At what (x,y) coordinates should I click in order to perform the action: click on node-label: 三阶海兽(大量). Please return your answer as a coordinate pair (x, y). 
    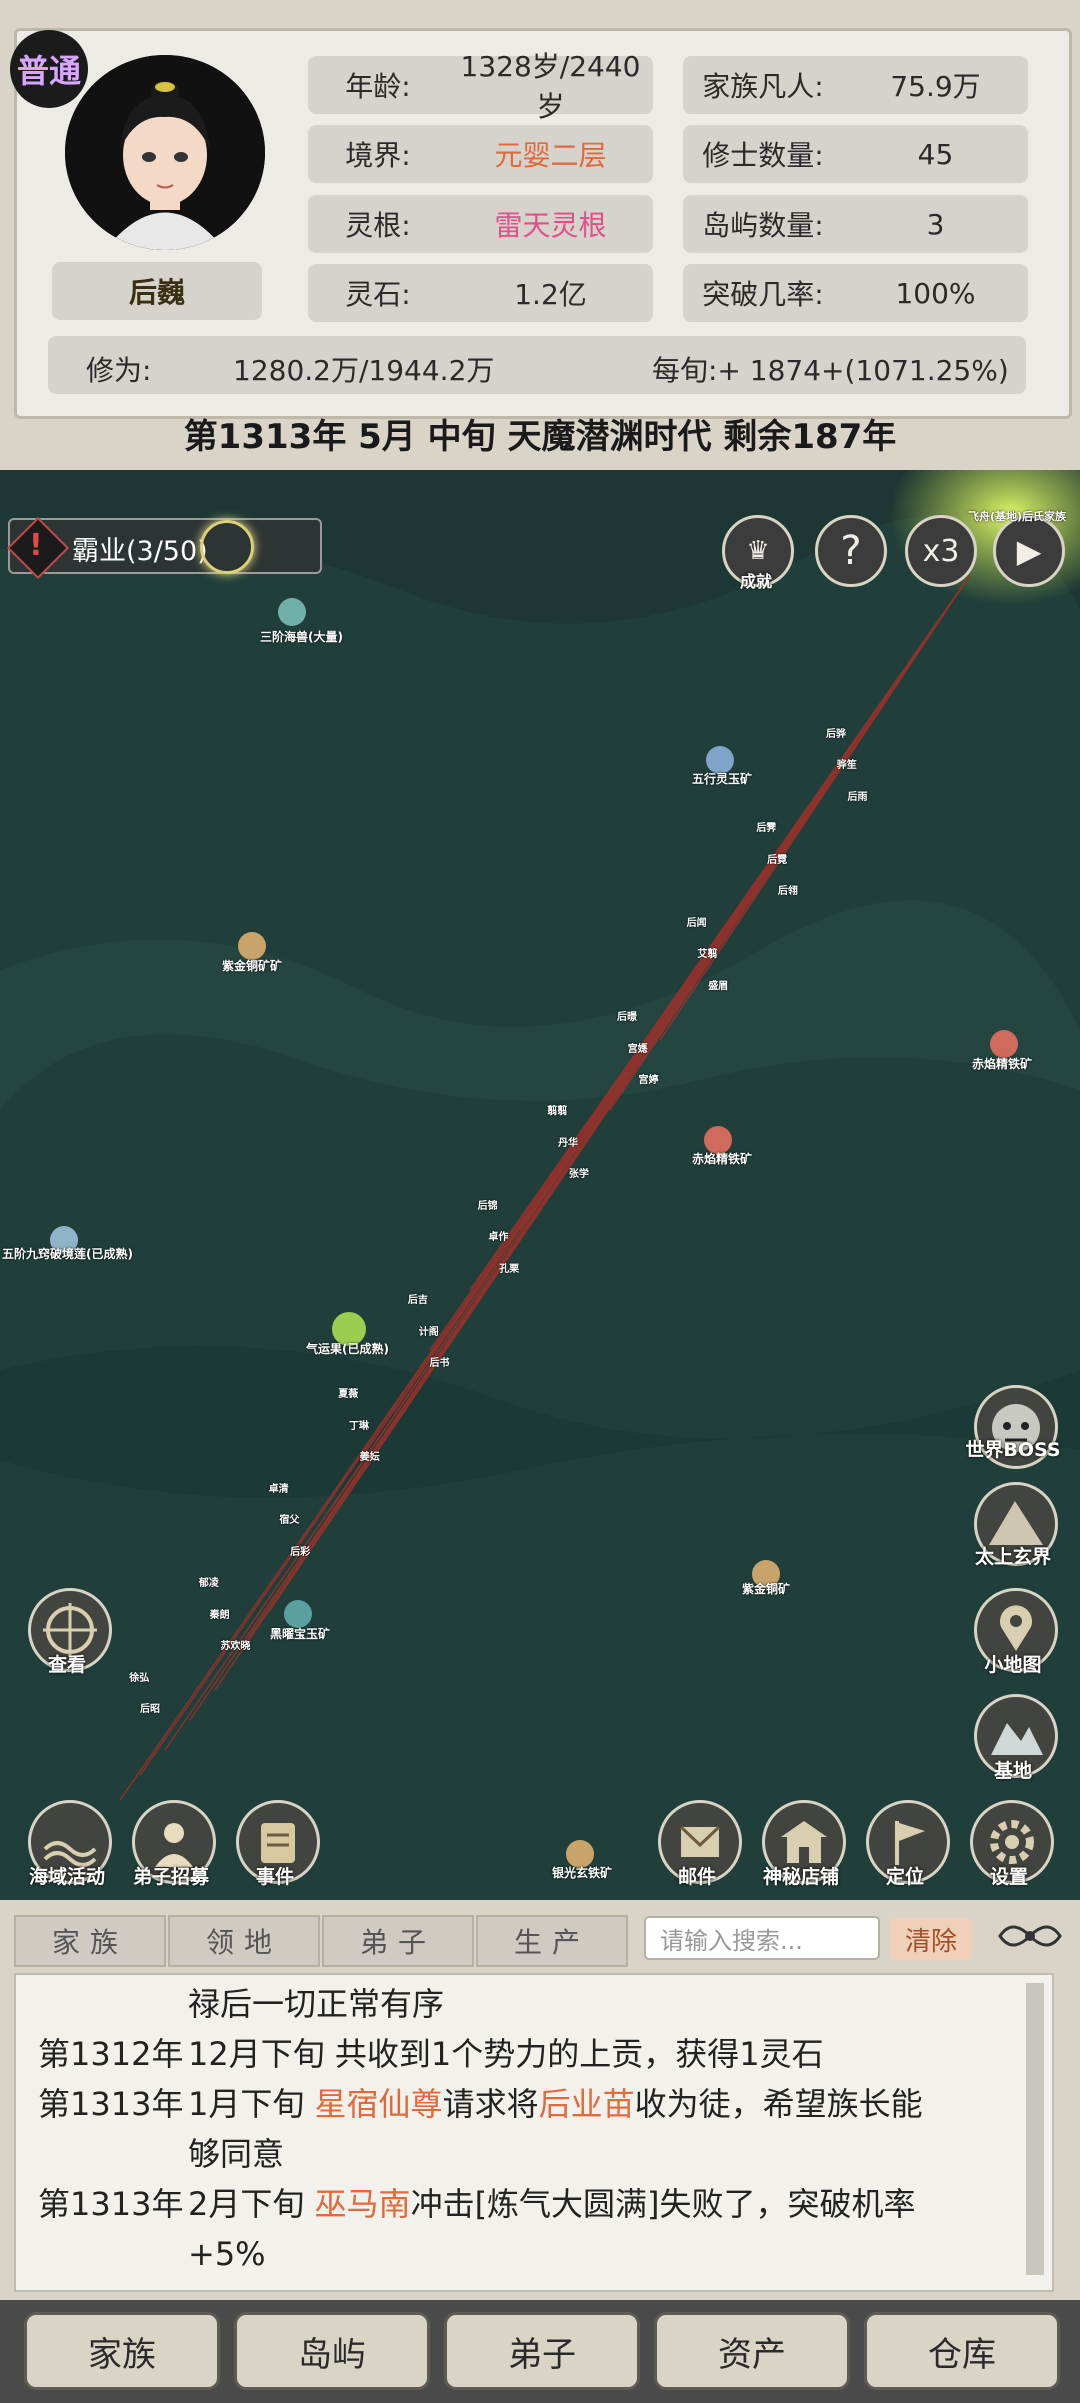
    Looking at the image, I should click on (301, 637).